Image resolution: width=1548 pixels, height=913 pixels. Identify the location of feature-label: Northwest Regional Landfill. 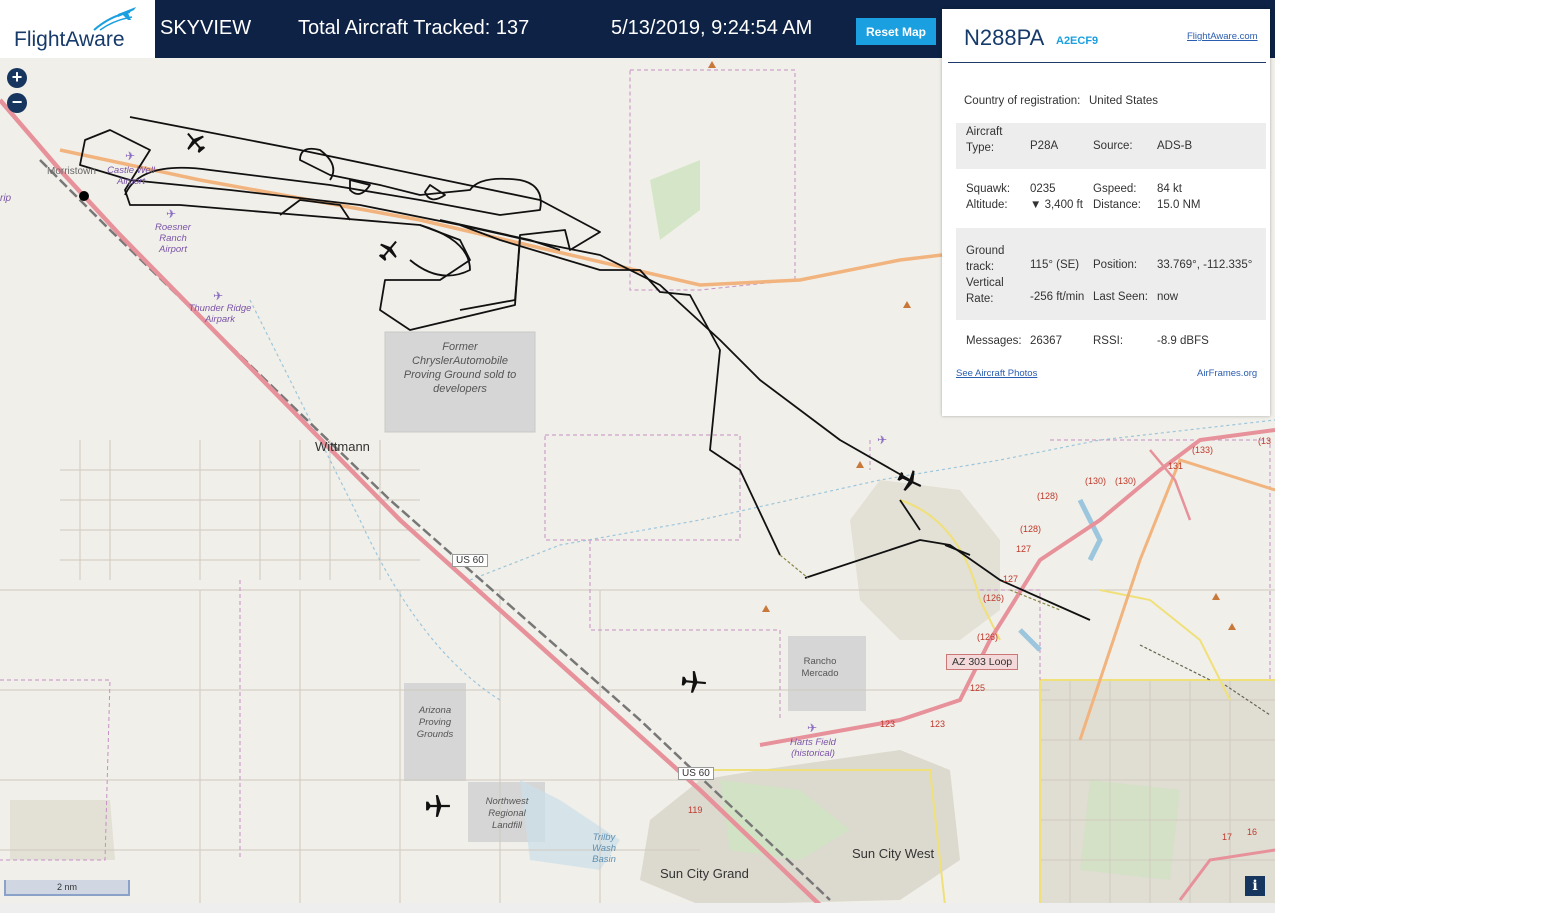
(507, 813).